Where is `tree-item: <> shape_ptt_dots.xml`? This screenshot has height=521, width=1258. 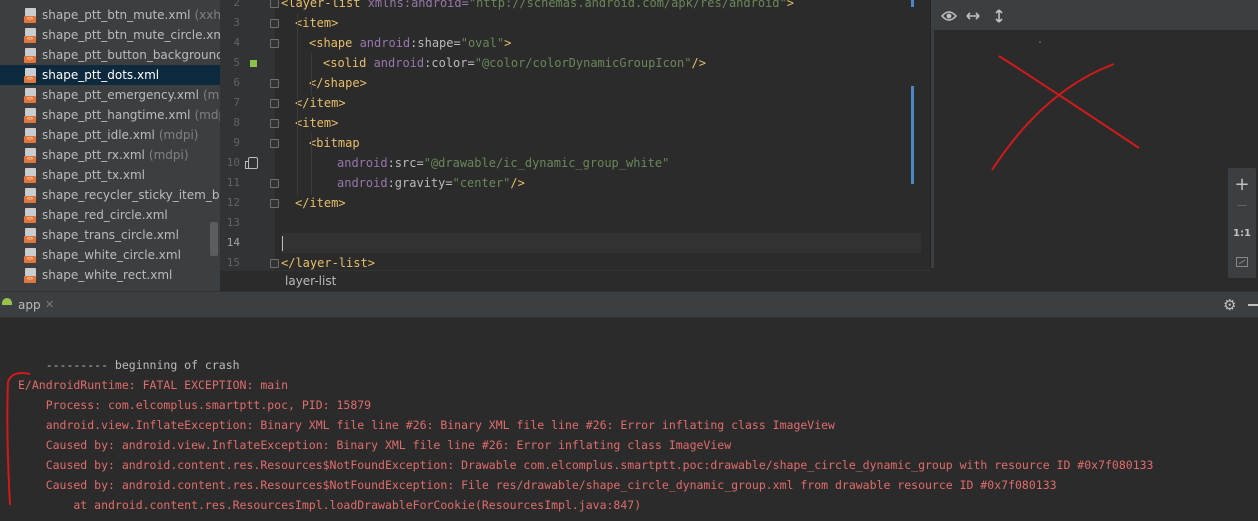
tree-item: <> shape_ptt_dots.xml is located at coordinates (110, 75).